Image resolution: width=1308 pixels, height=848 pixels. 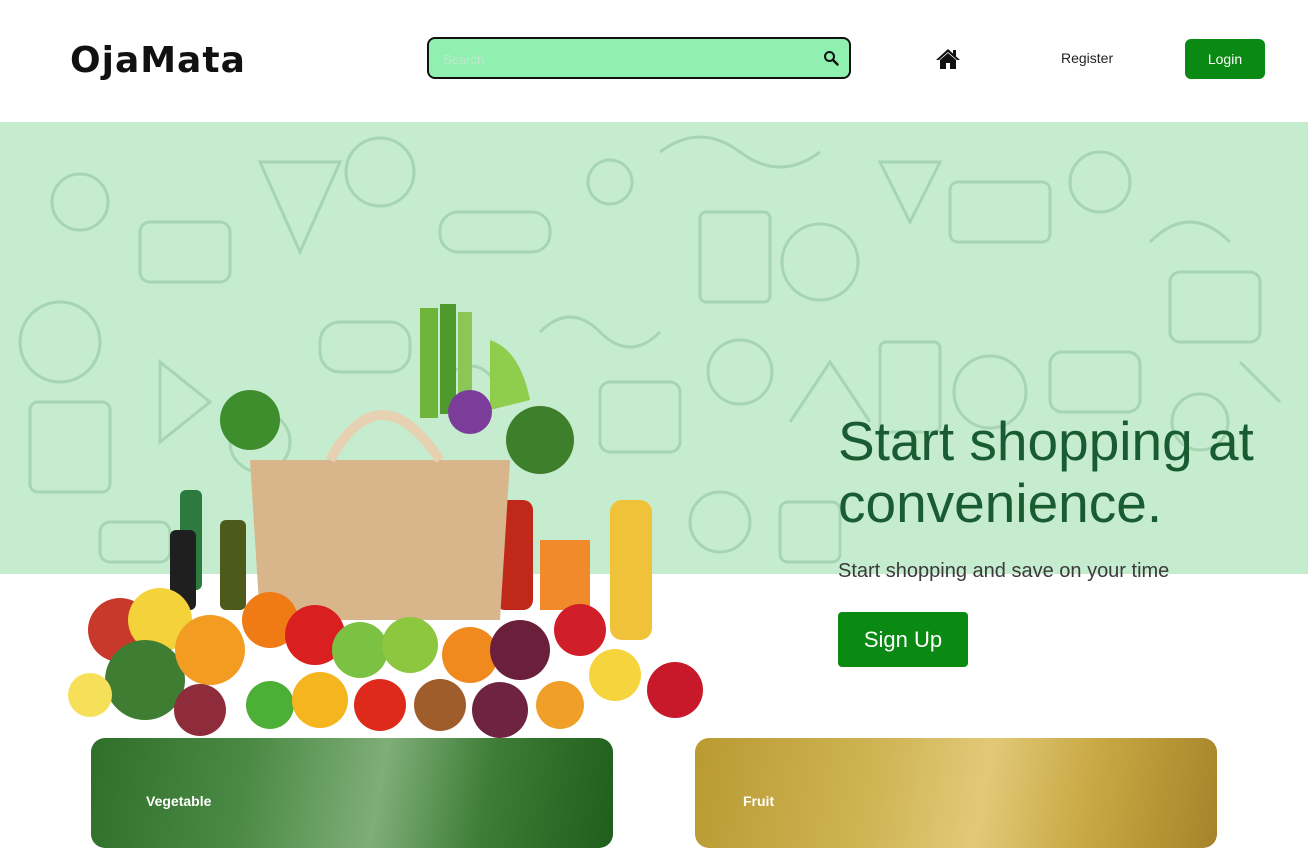 I want to click on search-bar, so click(x=639, y=58).